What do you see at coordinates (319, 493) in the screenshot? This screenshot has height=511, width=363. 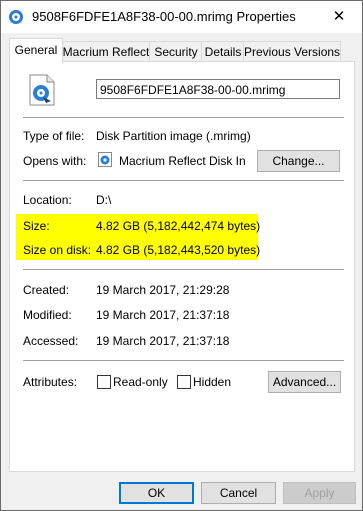 I see `apply-button: Apply` at bounding box center [319, 493].